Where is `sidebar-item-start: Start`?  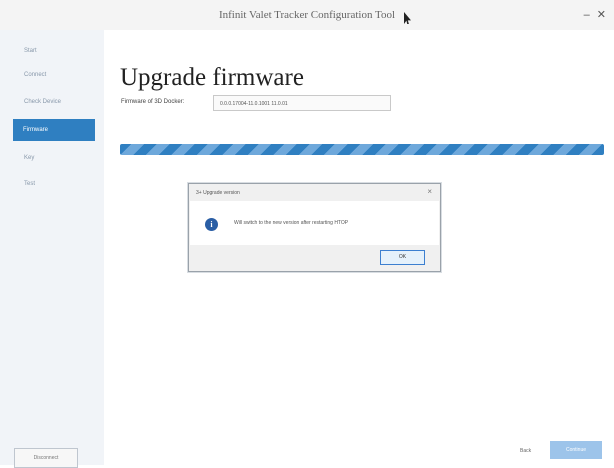
sidebar-item-start: Start is located at coordinates (55, 51).